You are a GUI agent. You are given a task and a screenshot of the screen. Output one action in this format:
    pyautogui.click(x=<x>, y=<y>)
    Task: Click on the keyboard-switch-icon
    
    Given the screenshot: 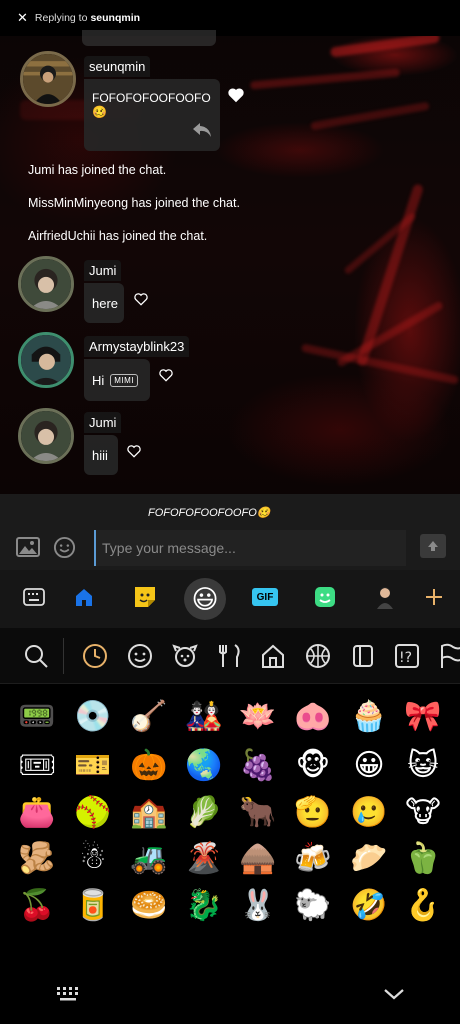 What is the action you would take?
    pyautogui.click(x=68, y=994)
    